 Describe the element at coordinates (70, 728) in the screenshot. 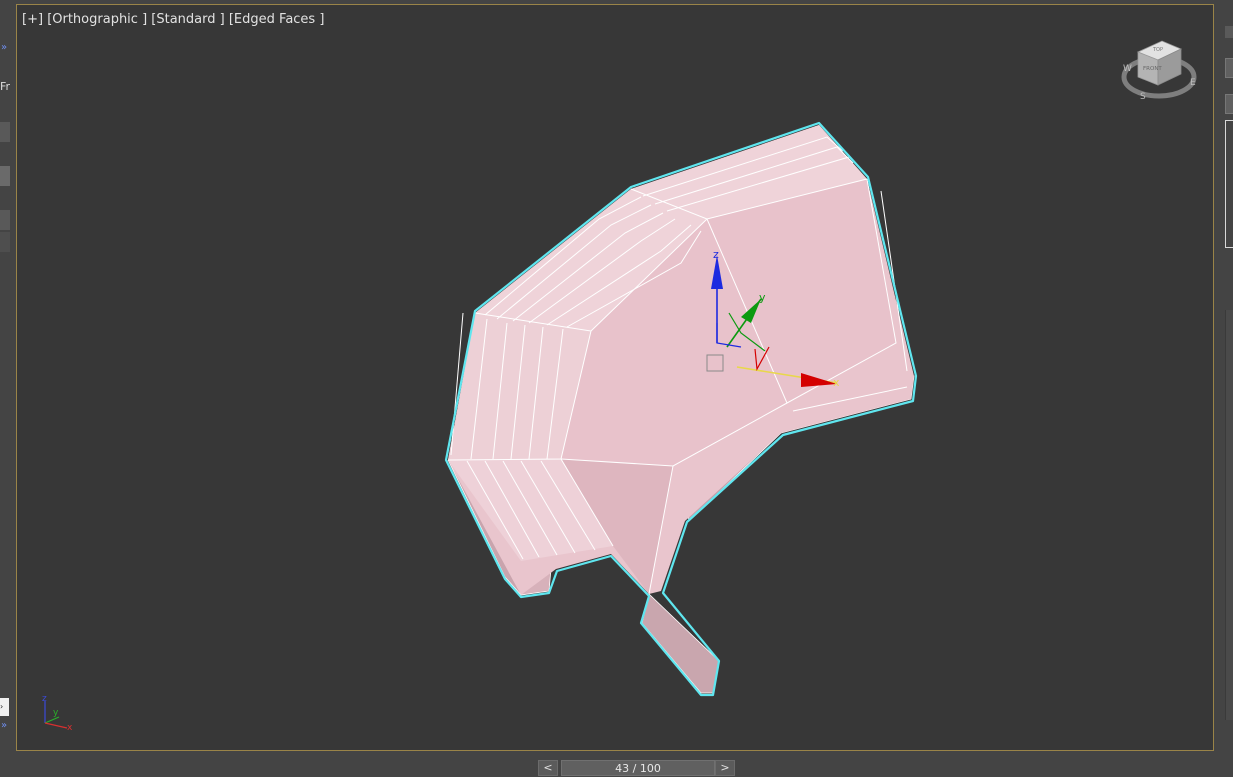

I see `tripod-x-label: x` at that location.